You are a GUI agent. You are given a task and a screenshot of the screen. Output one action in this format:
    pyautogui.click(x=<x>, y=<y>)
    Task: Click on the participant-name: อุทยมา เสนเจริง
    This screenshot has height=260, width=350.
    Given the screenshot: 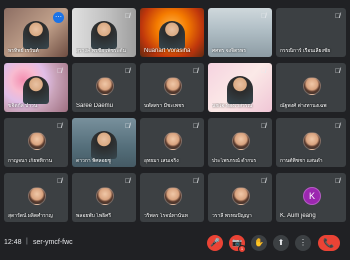 What is the action you would take?
    pyautogui.click(x=161, y=161)
    